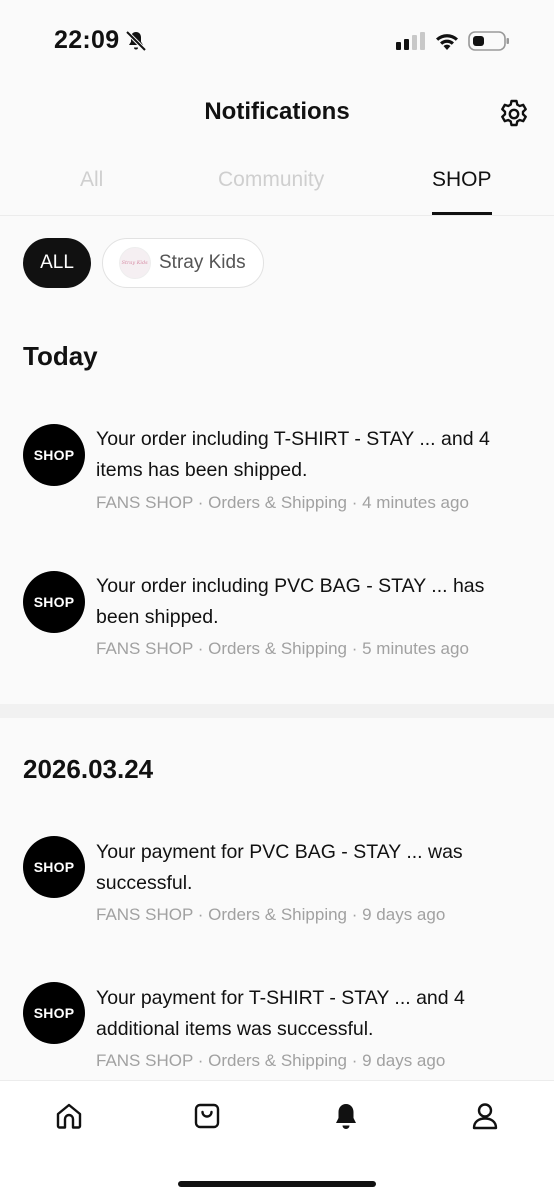  Describe the element at coordinates (202, 262) in the screenshot. I see `filter-chip-label: Stray Kids` at that location.